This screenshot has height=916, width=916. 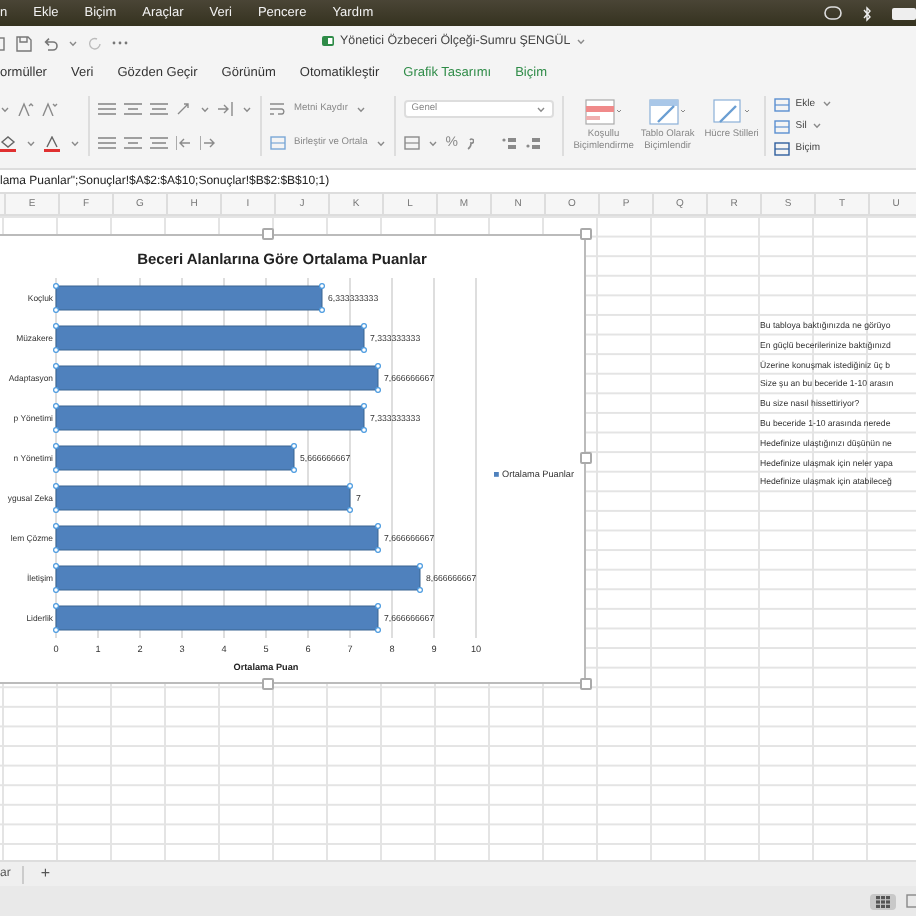 What do you see at coordinates (24, 43) in the screenshot?
I see `save-icon` at bounding box center [24, 43].